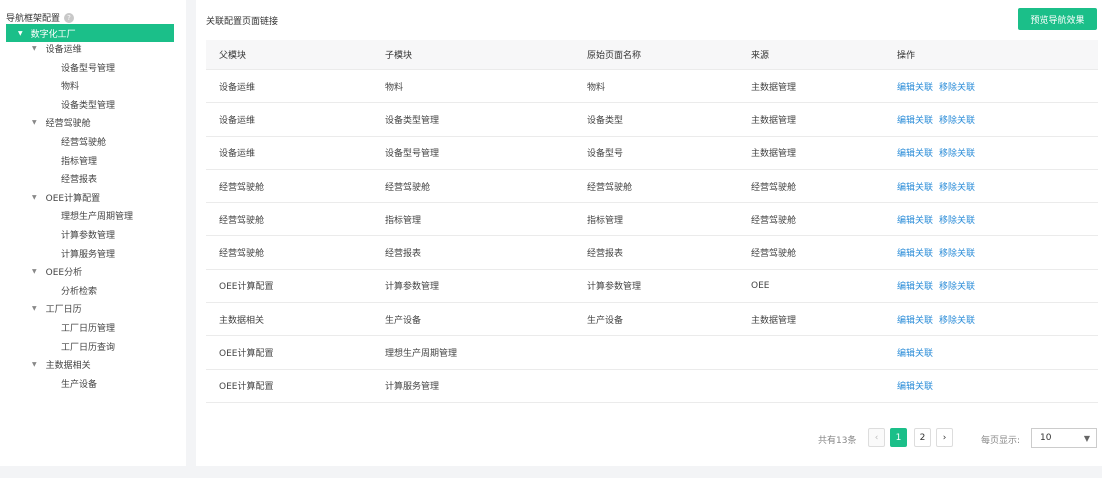  Describe the element at coordinates (403, 220) in the screenshot. I see `child-module-cell: 指标管理` at that location.